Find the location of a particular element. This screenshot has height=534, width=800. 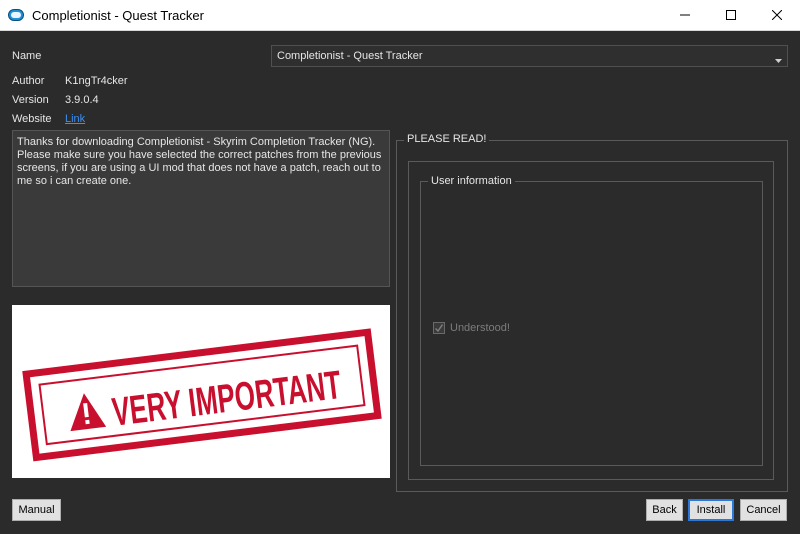

install-button: Install is located at coordinates (711, 510).